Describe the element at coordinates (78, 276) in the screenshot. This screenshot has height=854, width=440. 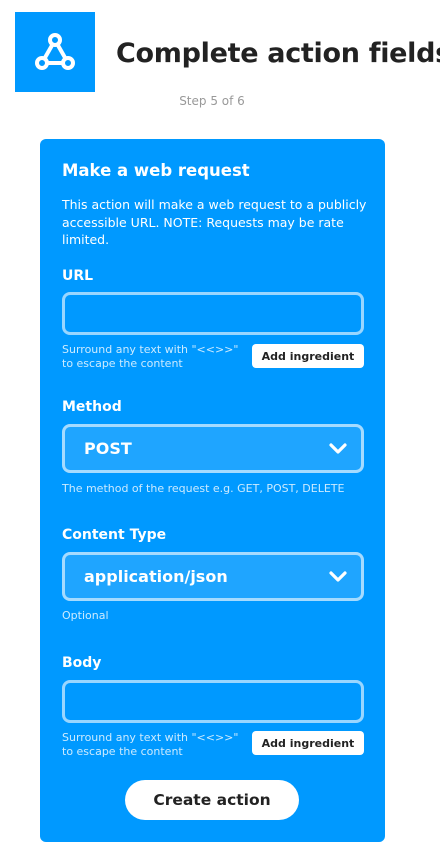
I see `url-label: URL` at that location.